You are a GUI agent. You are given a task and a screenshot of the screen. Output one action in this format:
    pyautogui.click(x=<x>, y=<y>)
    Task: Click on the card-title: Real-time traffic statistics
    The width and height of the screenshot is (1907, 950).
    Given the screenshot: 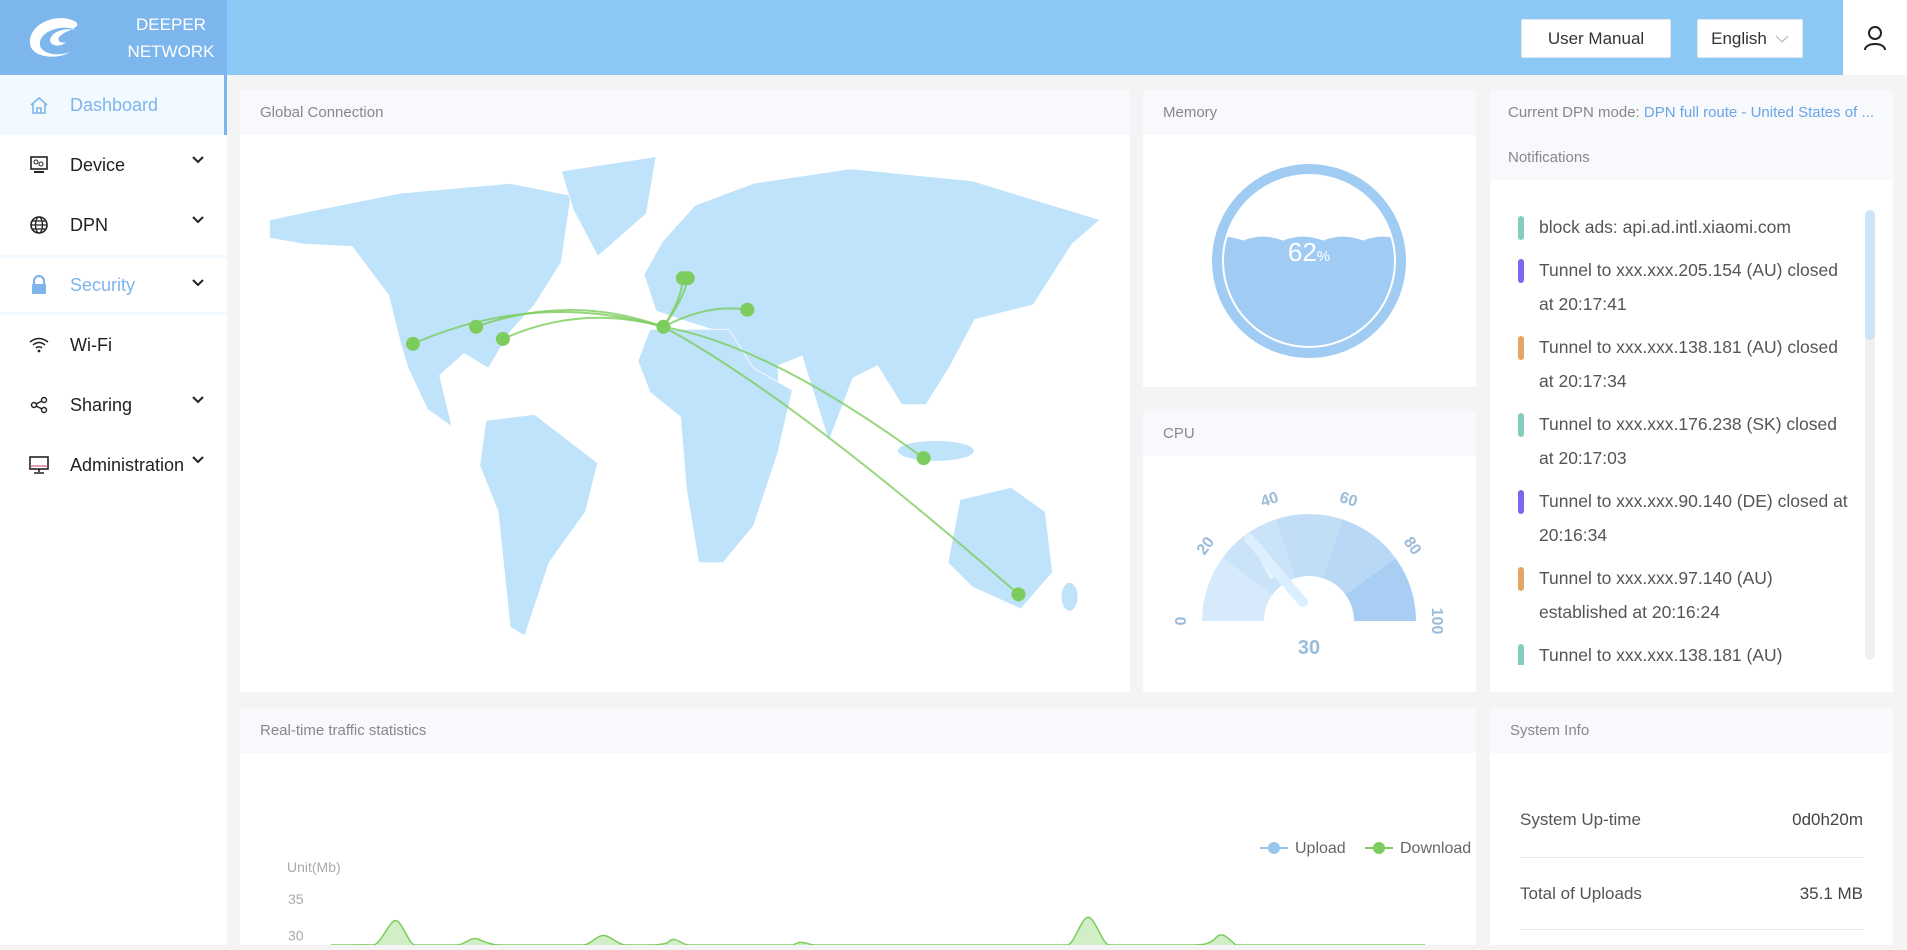 What is the action you would take?
    pyautogui.click(x=858, y=730)
    